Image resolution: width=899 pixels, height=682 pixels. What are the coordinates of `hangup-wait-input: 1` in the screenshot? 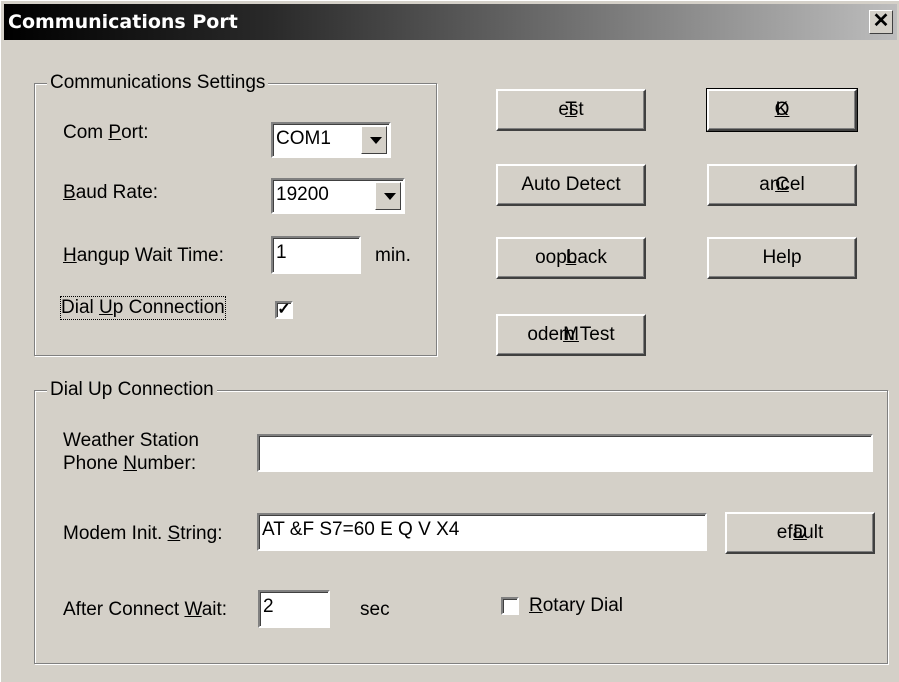 It's located at (316, 255).